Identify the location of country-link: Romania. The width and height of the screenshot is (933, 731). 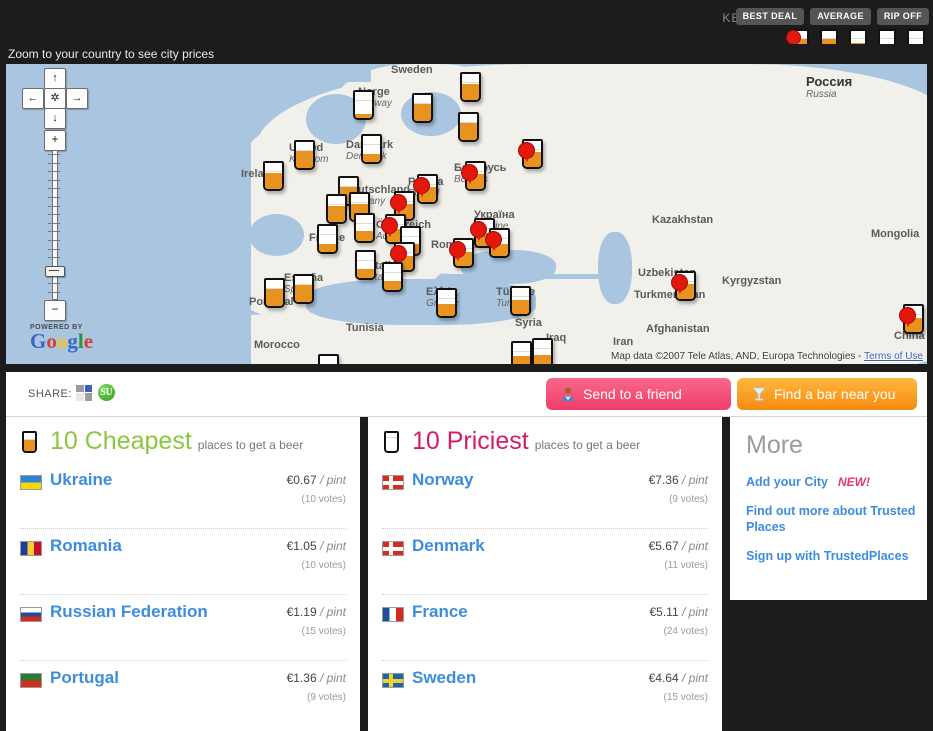
(86, 546).